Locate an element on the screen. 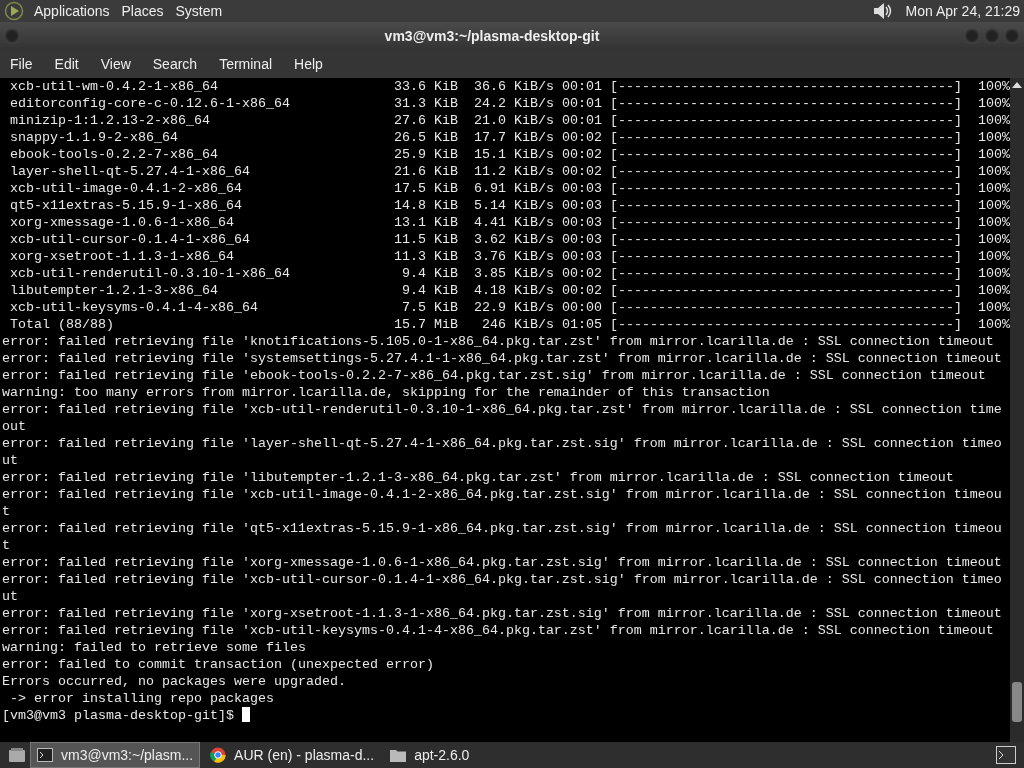 Image resolution: width=1024 pixels, height=768 pixels. package-size: 14.8 KiB is located at coordinates (426, 205).